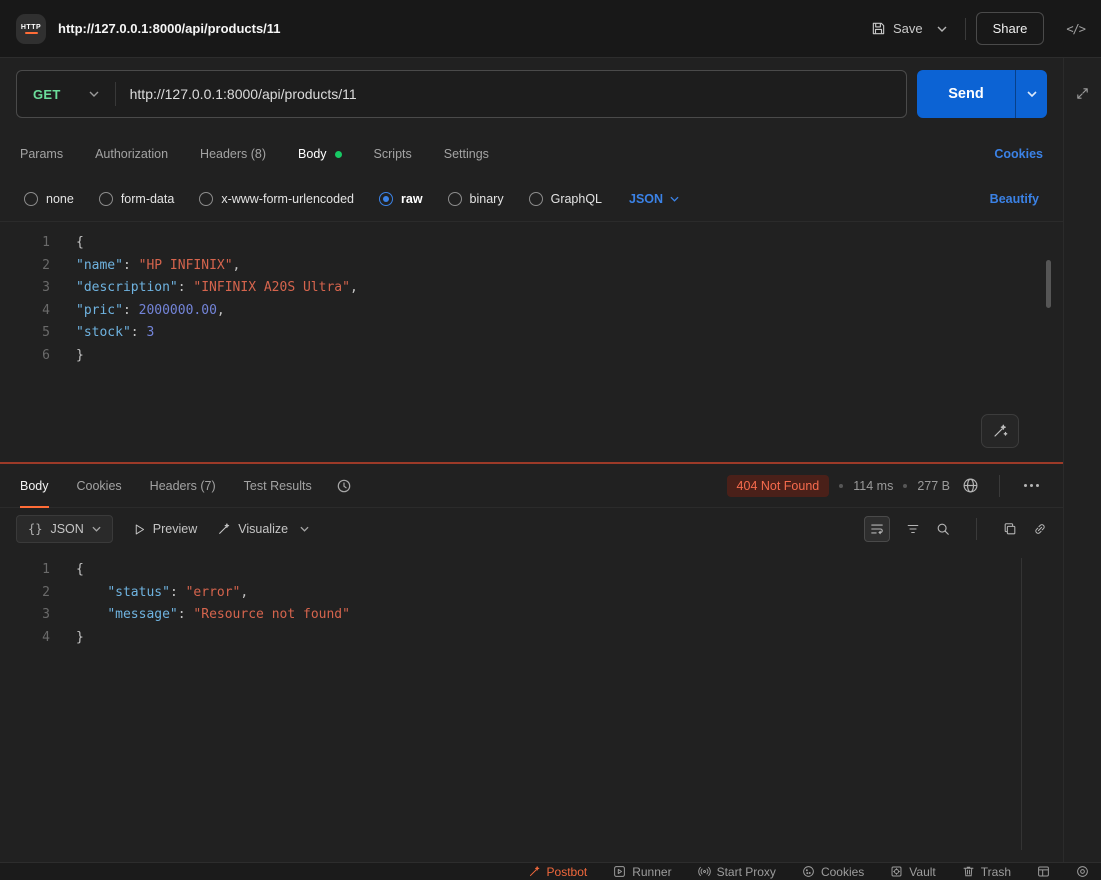 Image resolution: width=1101 pixels, height=880 pixels. I want to click on tab-headers: Headers (8), so click(233, 154).